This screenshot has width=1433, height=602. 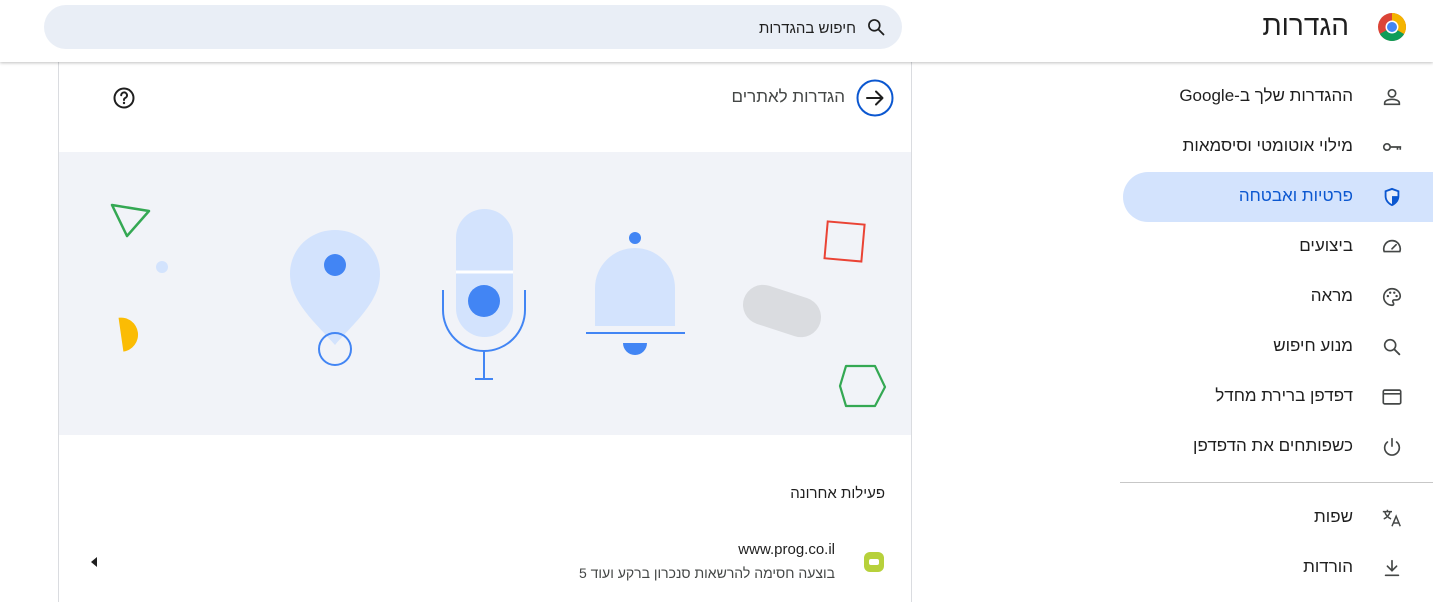 What do you see at coordinates (1284, 395) in the screenshot?
I see `sidebar-item-label: דפדפן ברירת מחדל` at bounding box center [1284, 395].